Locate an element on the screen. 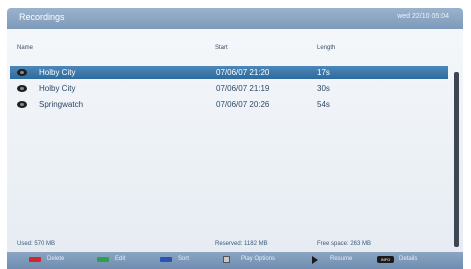 This screenshot has width=471, height=269. recording-row: Springwatch 07/06/07 20:26 54s is located at coordinates (229, 104).